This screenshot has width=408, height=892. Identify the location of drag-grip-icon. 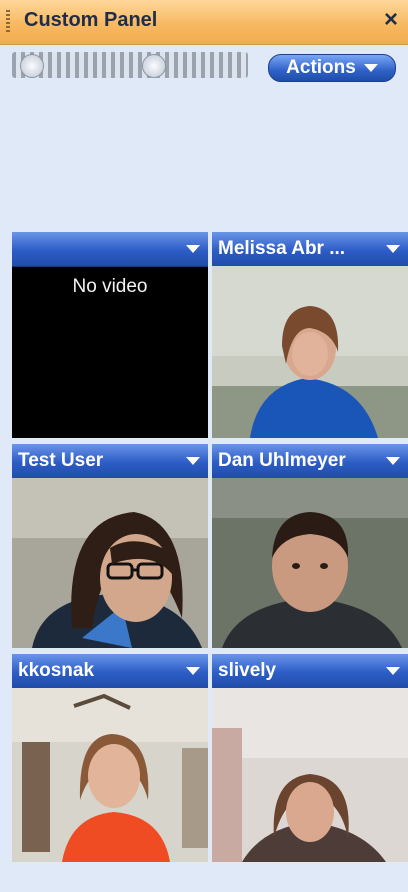
(8, 22).